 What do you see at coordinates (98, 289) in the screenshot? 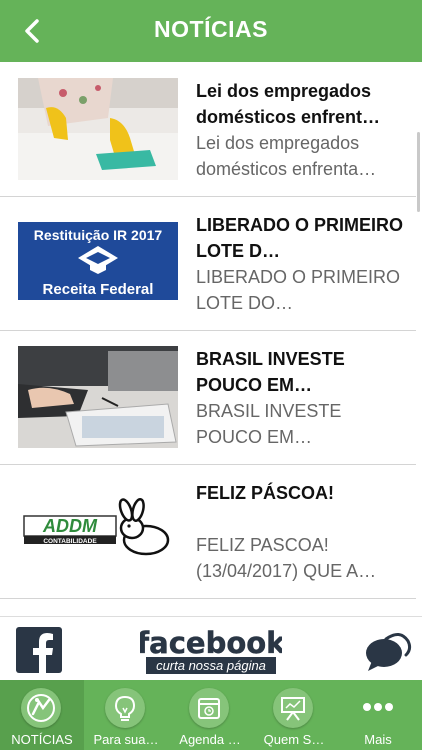
I see `thumb-line2: Receita Federal` at bounding box center [98, 289].